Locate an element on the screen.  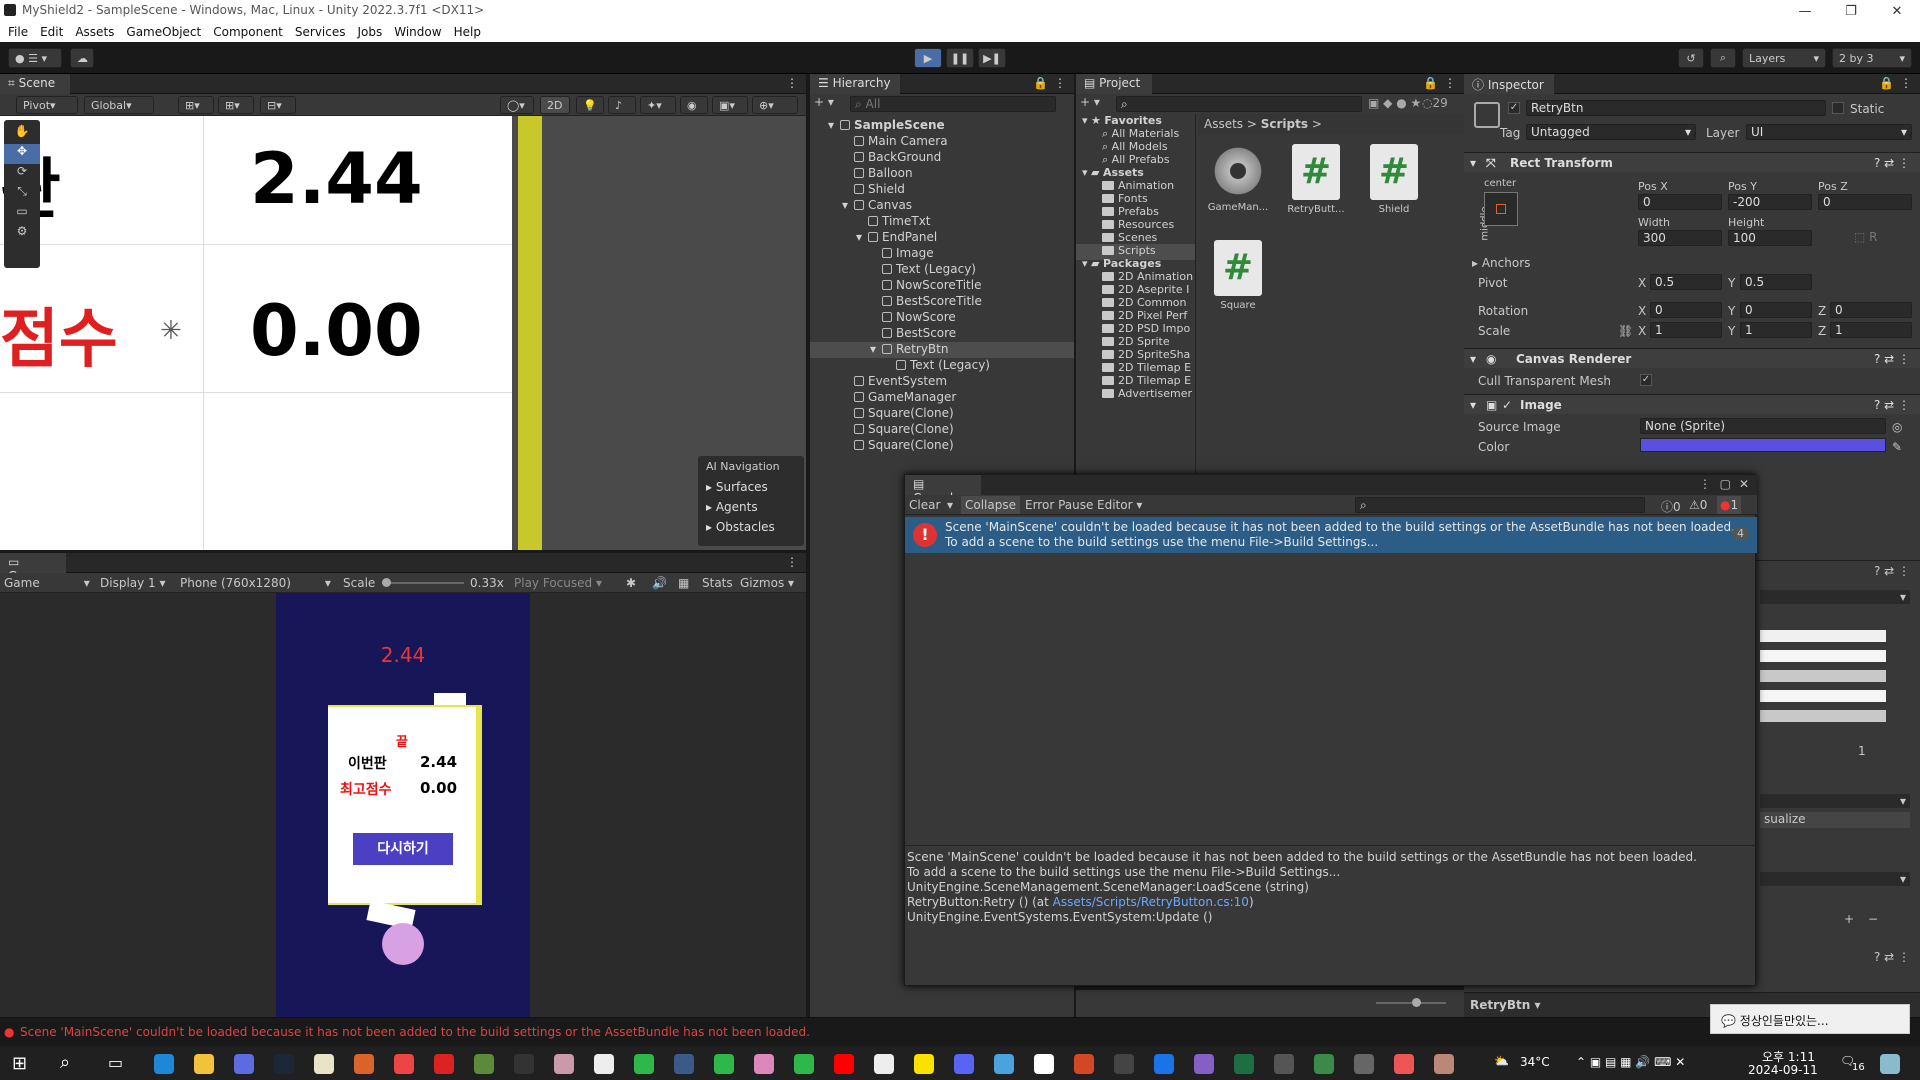
settings-icon is located at coordinates (1364, 1064).